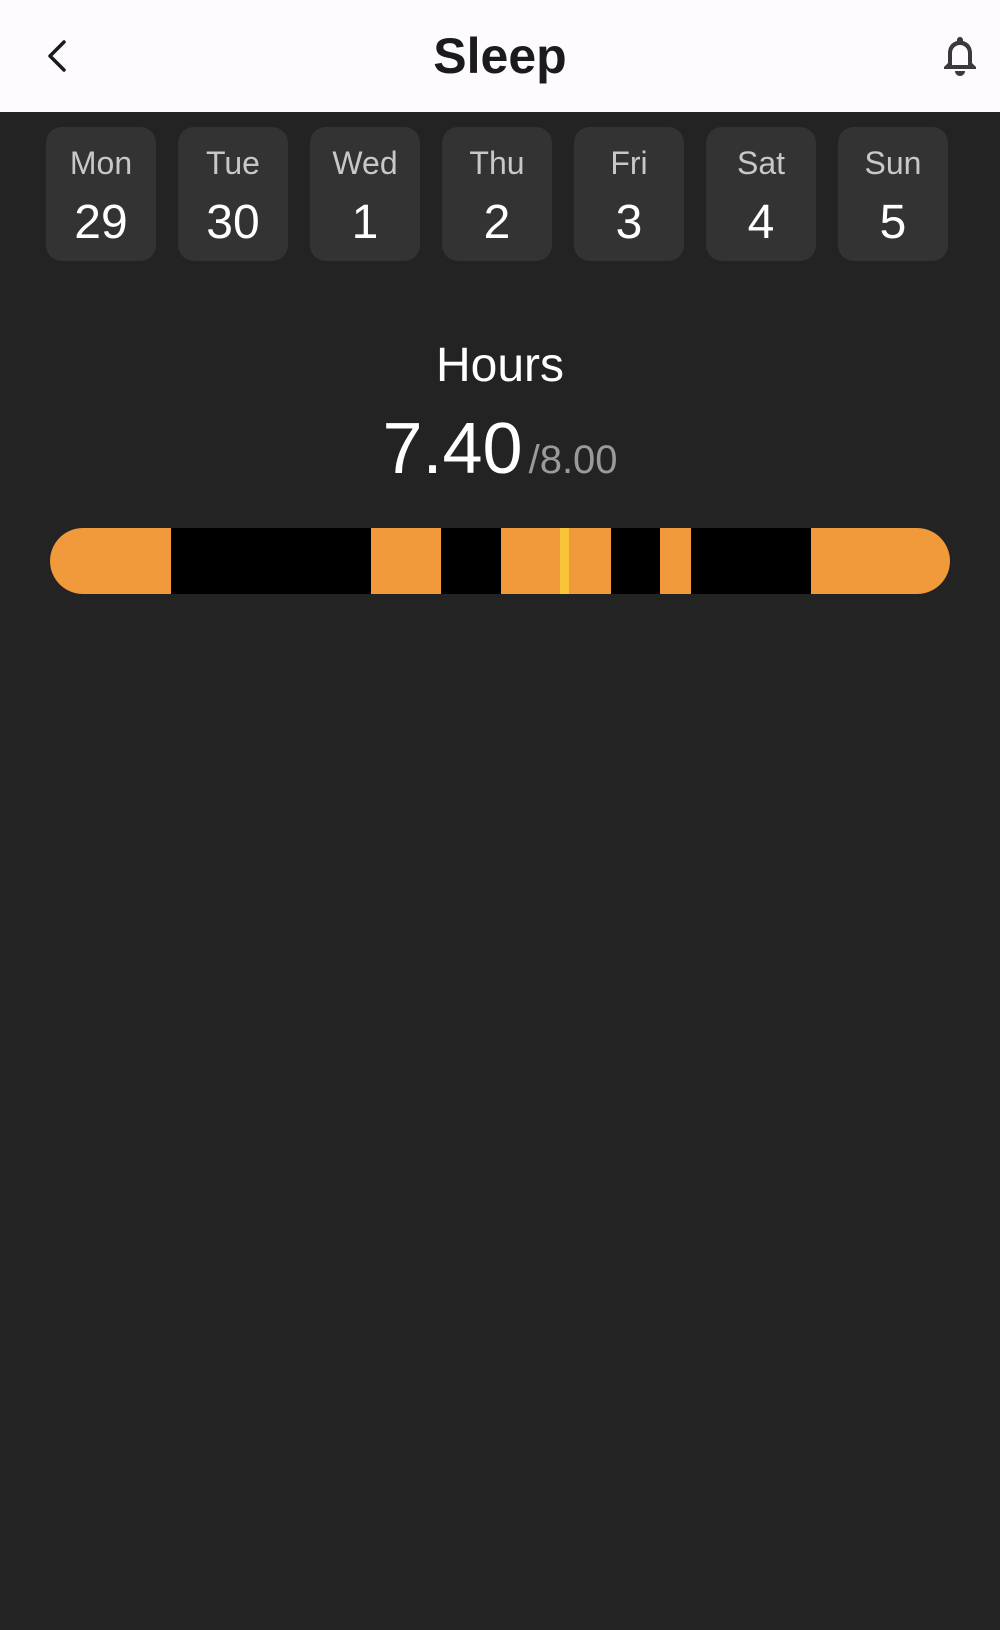 The height and width of the screenshot is (1630, 1000). What do you see at coordinates (233, 163) in the screenshot?
I see `day-name: Tue` at bounding box center [233, 163].